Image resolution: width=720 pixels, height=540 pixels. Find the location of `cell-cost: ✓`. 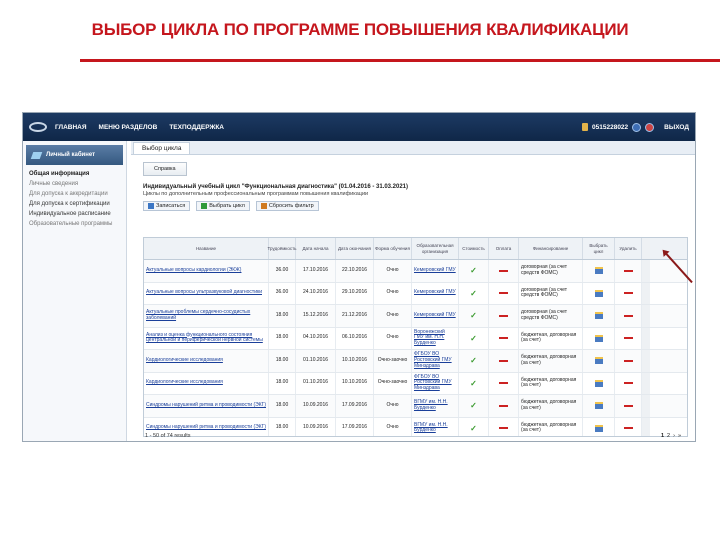

cell-cost: ✓ is located at coordinates (474, 316).